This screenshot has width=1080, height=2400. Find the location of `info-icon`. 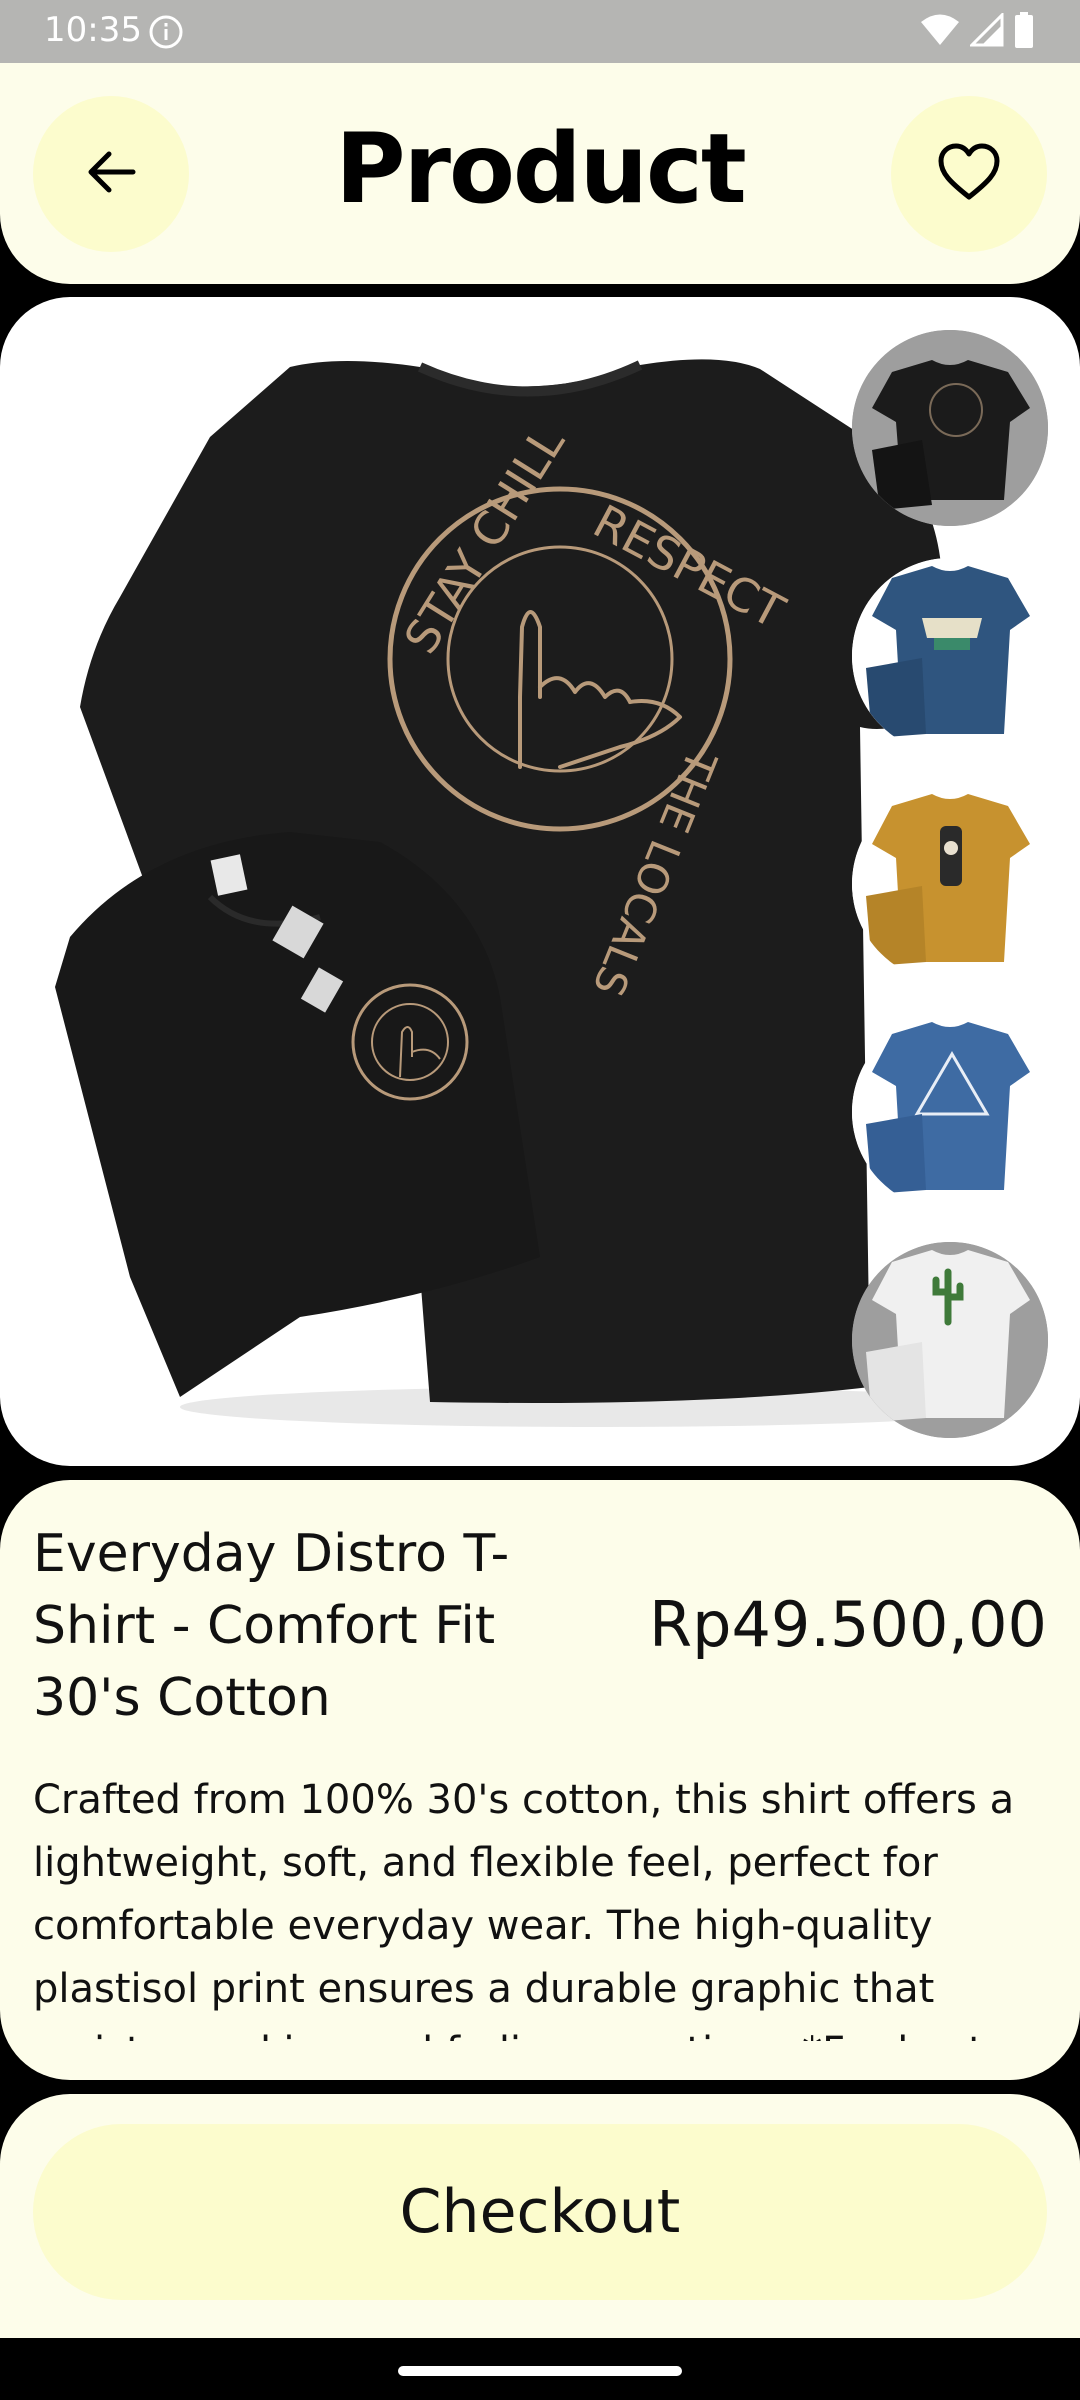

info-icon is located at coordinates (166, 32).